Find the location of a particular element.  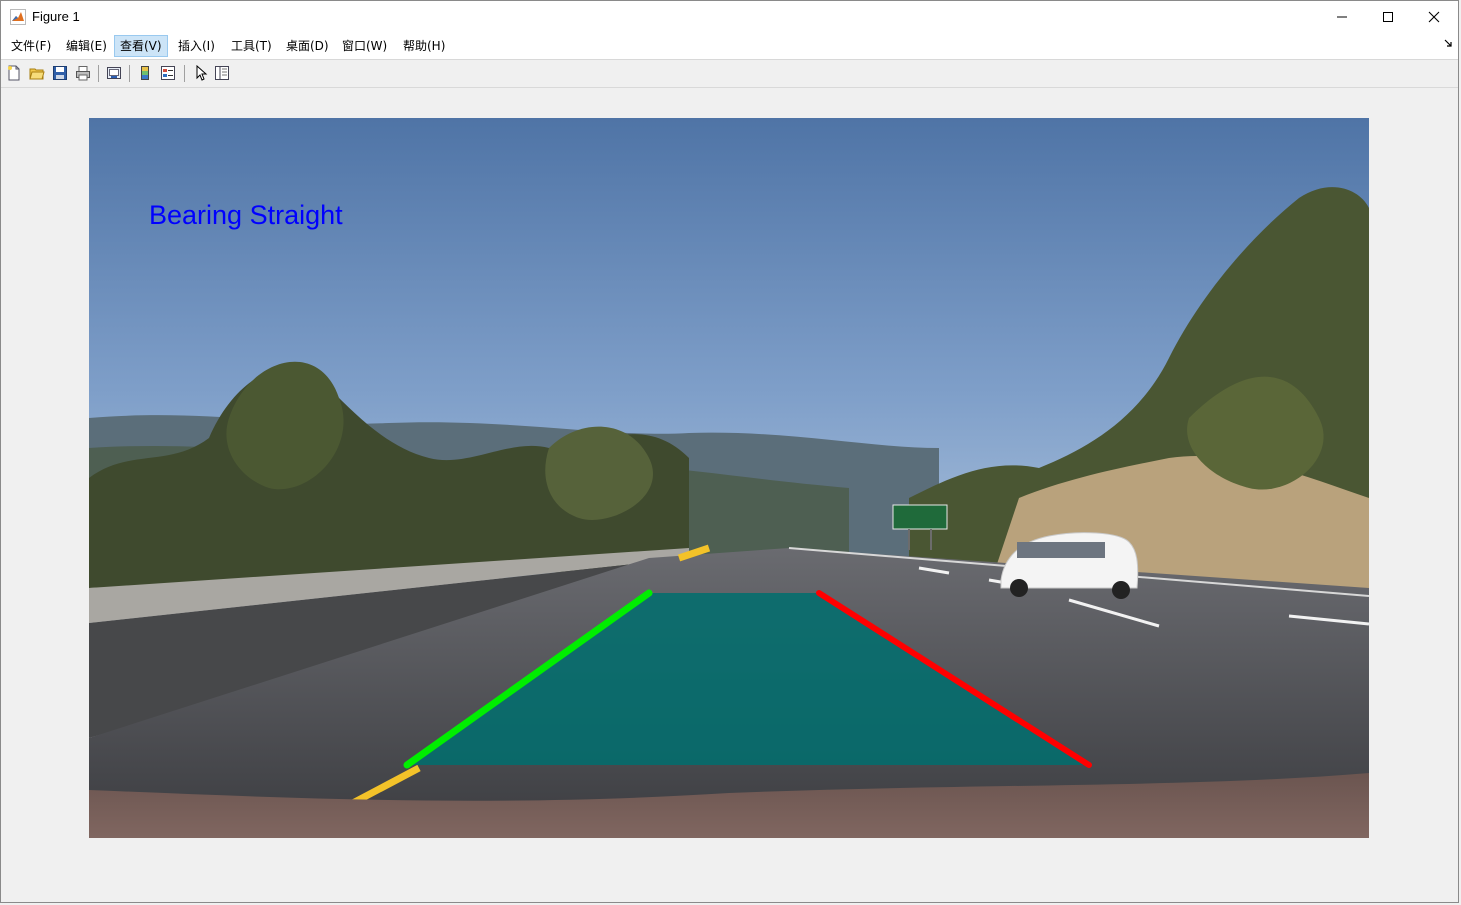

legend-icon is located at coordinates (168, 73).